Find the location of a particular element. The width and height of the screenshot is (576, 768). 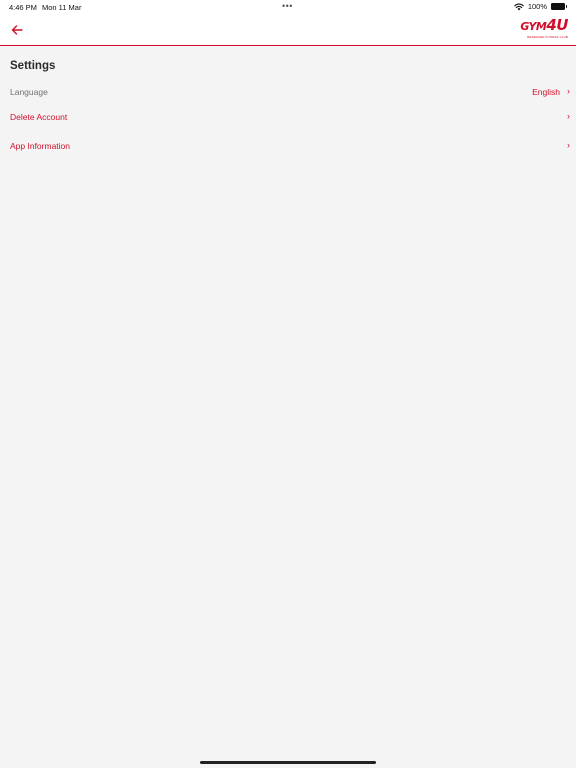

status-time: 4:46 PM is located at coordinates (23, 7).